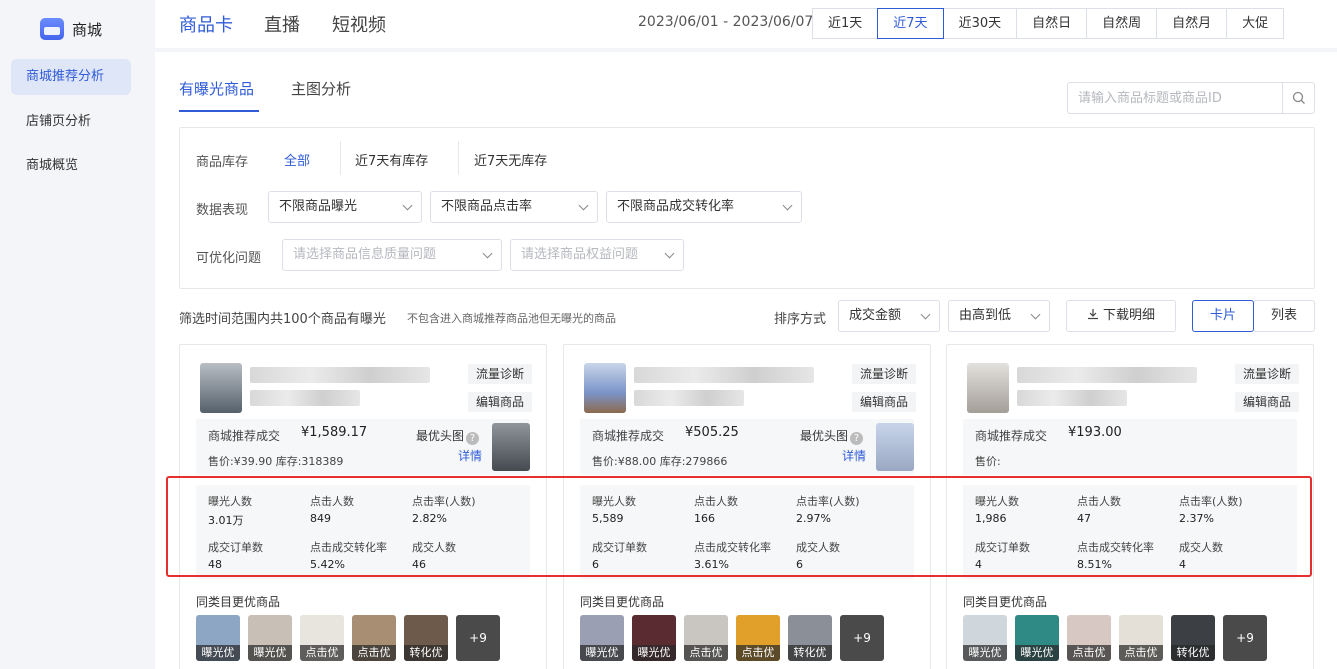 The width and height of the screenshot is (1337, 669). Describe the element at coordinates (216, 88) in the screenshot. I see `tab-exposed-products: 有曝光商品` at that location.